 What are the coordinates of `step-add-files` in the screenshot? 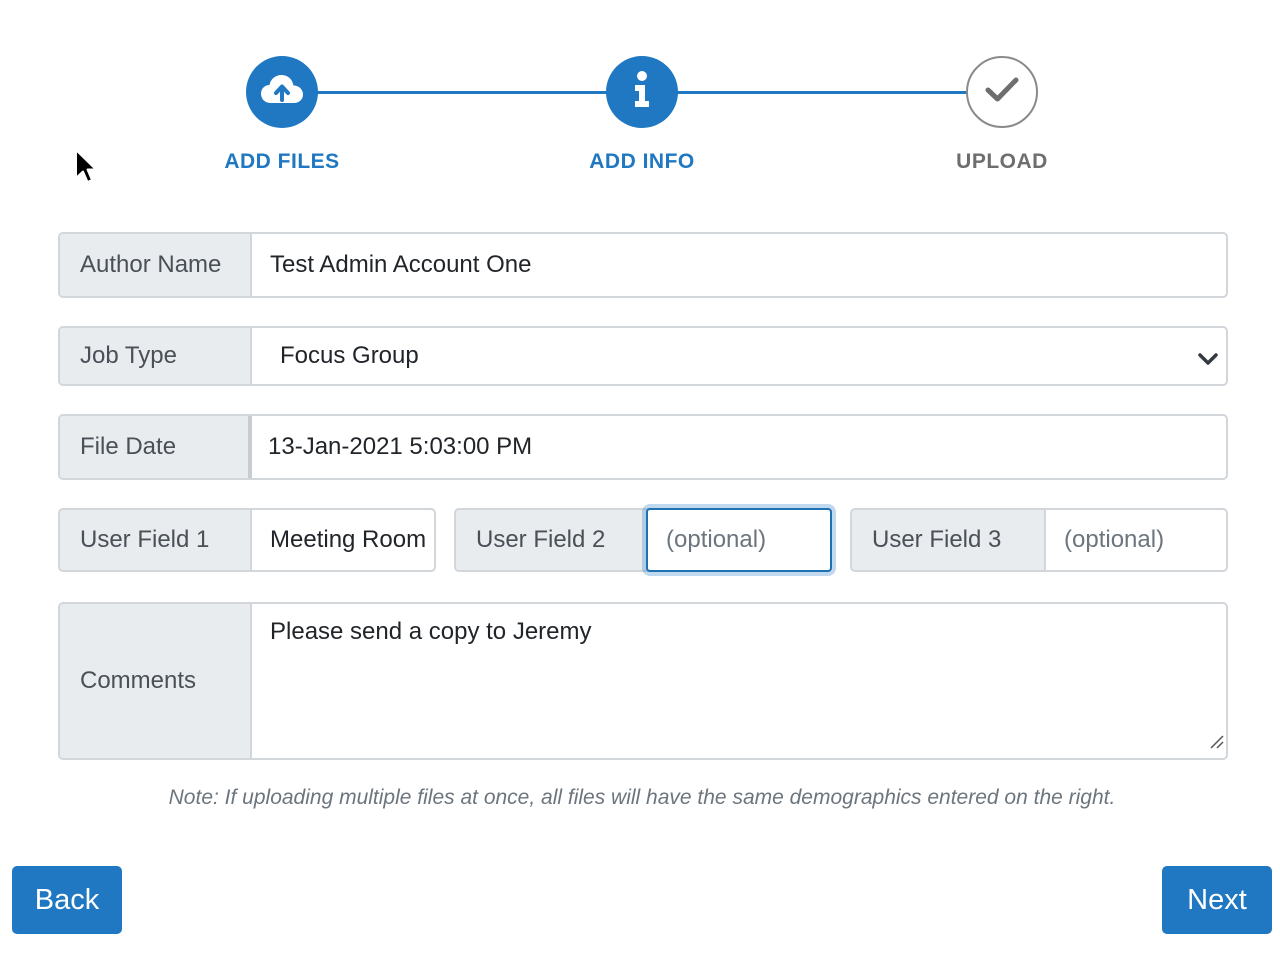 It's located at (282, 92).